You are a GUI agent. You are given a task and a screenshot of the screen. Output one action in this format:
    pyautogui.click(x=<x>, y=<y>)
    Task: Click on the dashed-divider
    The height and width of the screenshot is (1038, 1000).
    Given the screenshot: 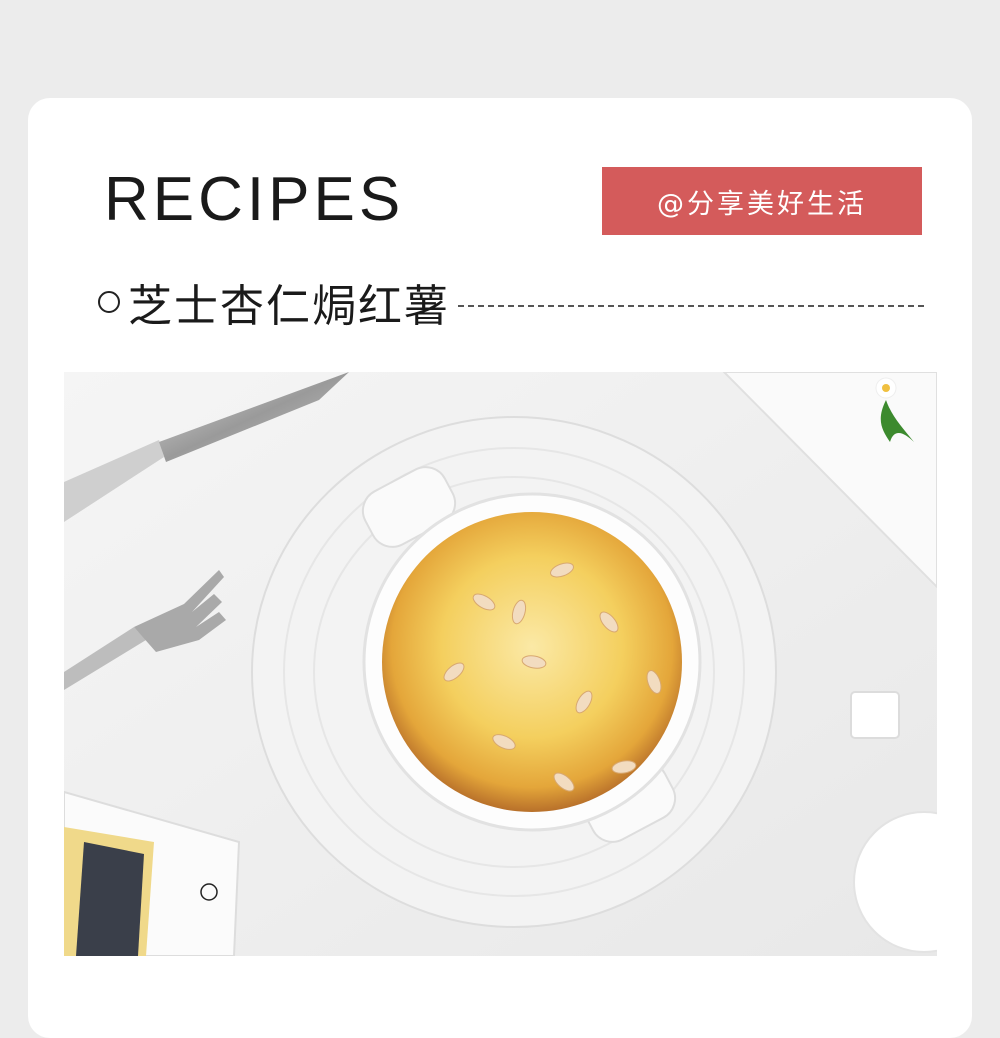 What is the action you would take?
    pyautogui.click(x=691, y=306)
    